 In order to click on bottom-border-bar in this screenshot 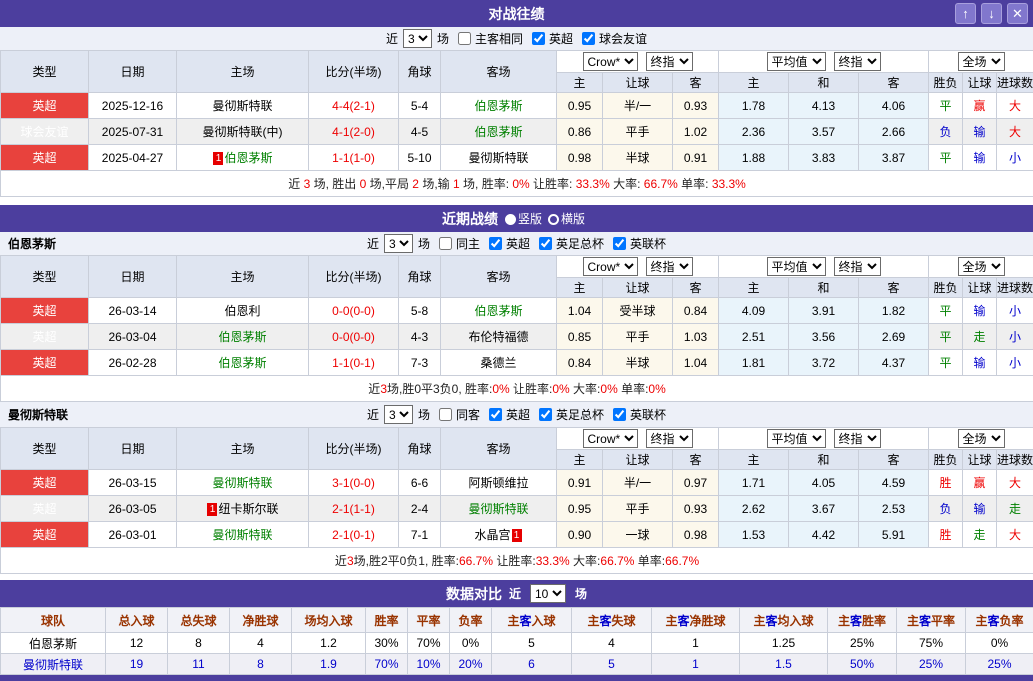, I will do `click(516, 678)`.